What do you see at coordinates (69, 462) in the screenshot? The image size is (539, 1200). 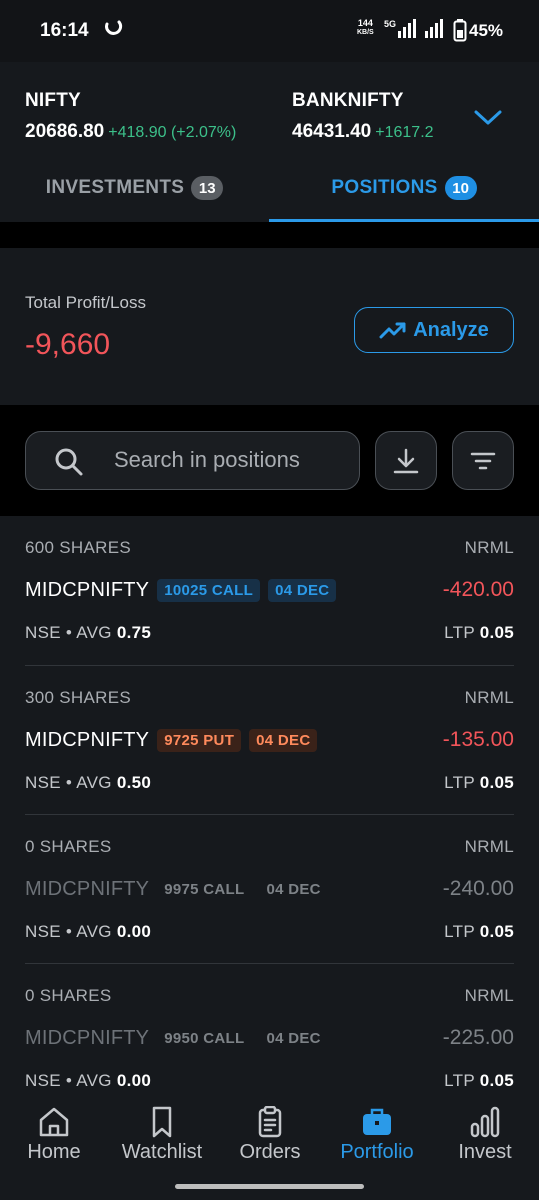 I see `search-icon` at bounding box center [69, 462].